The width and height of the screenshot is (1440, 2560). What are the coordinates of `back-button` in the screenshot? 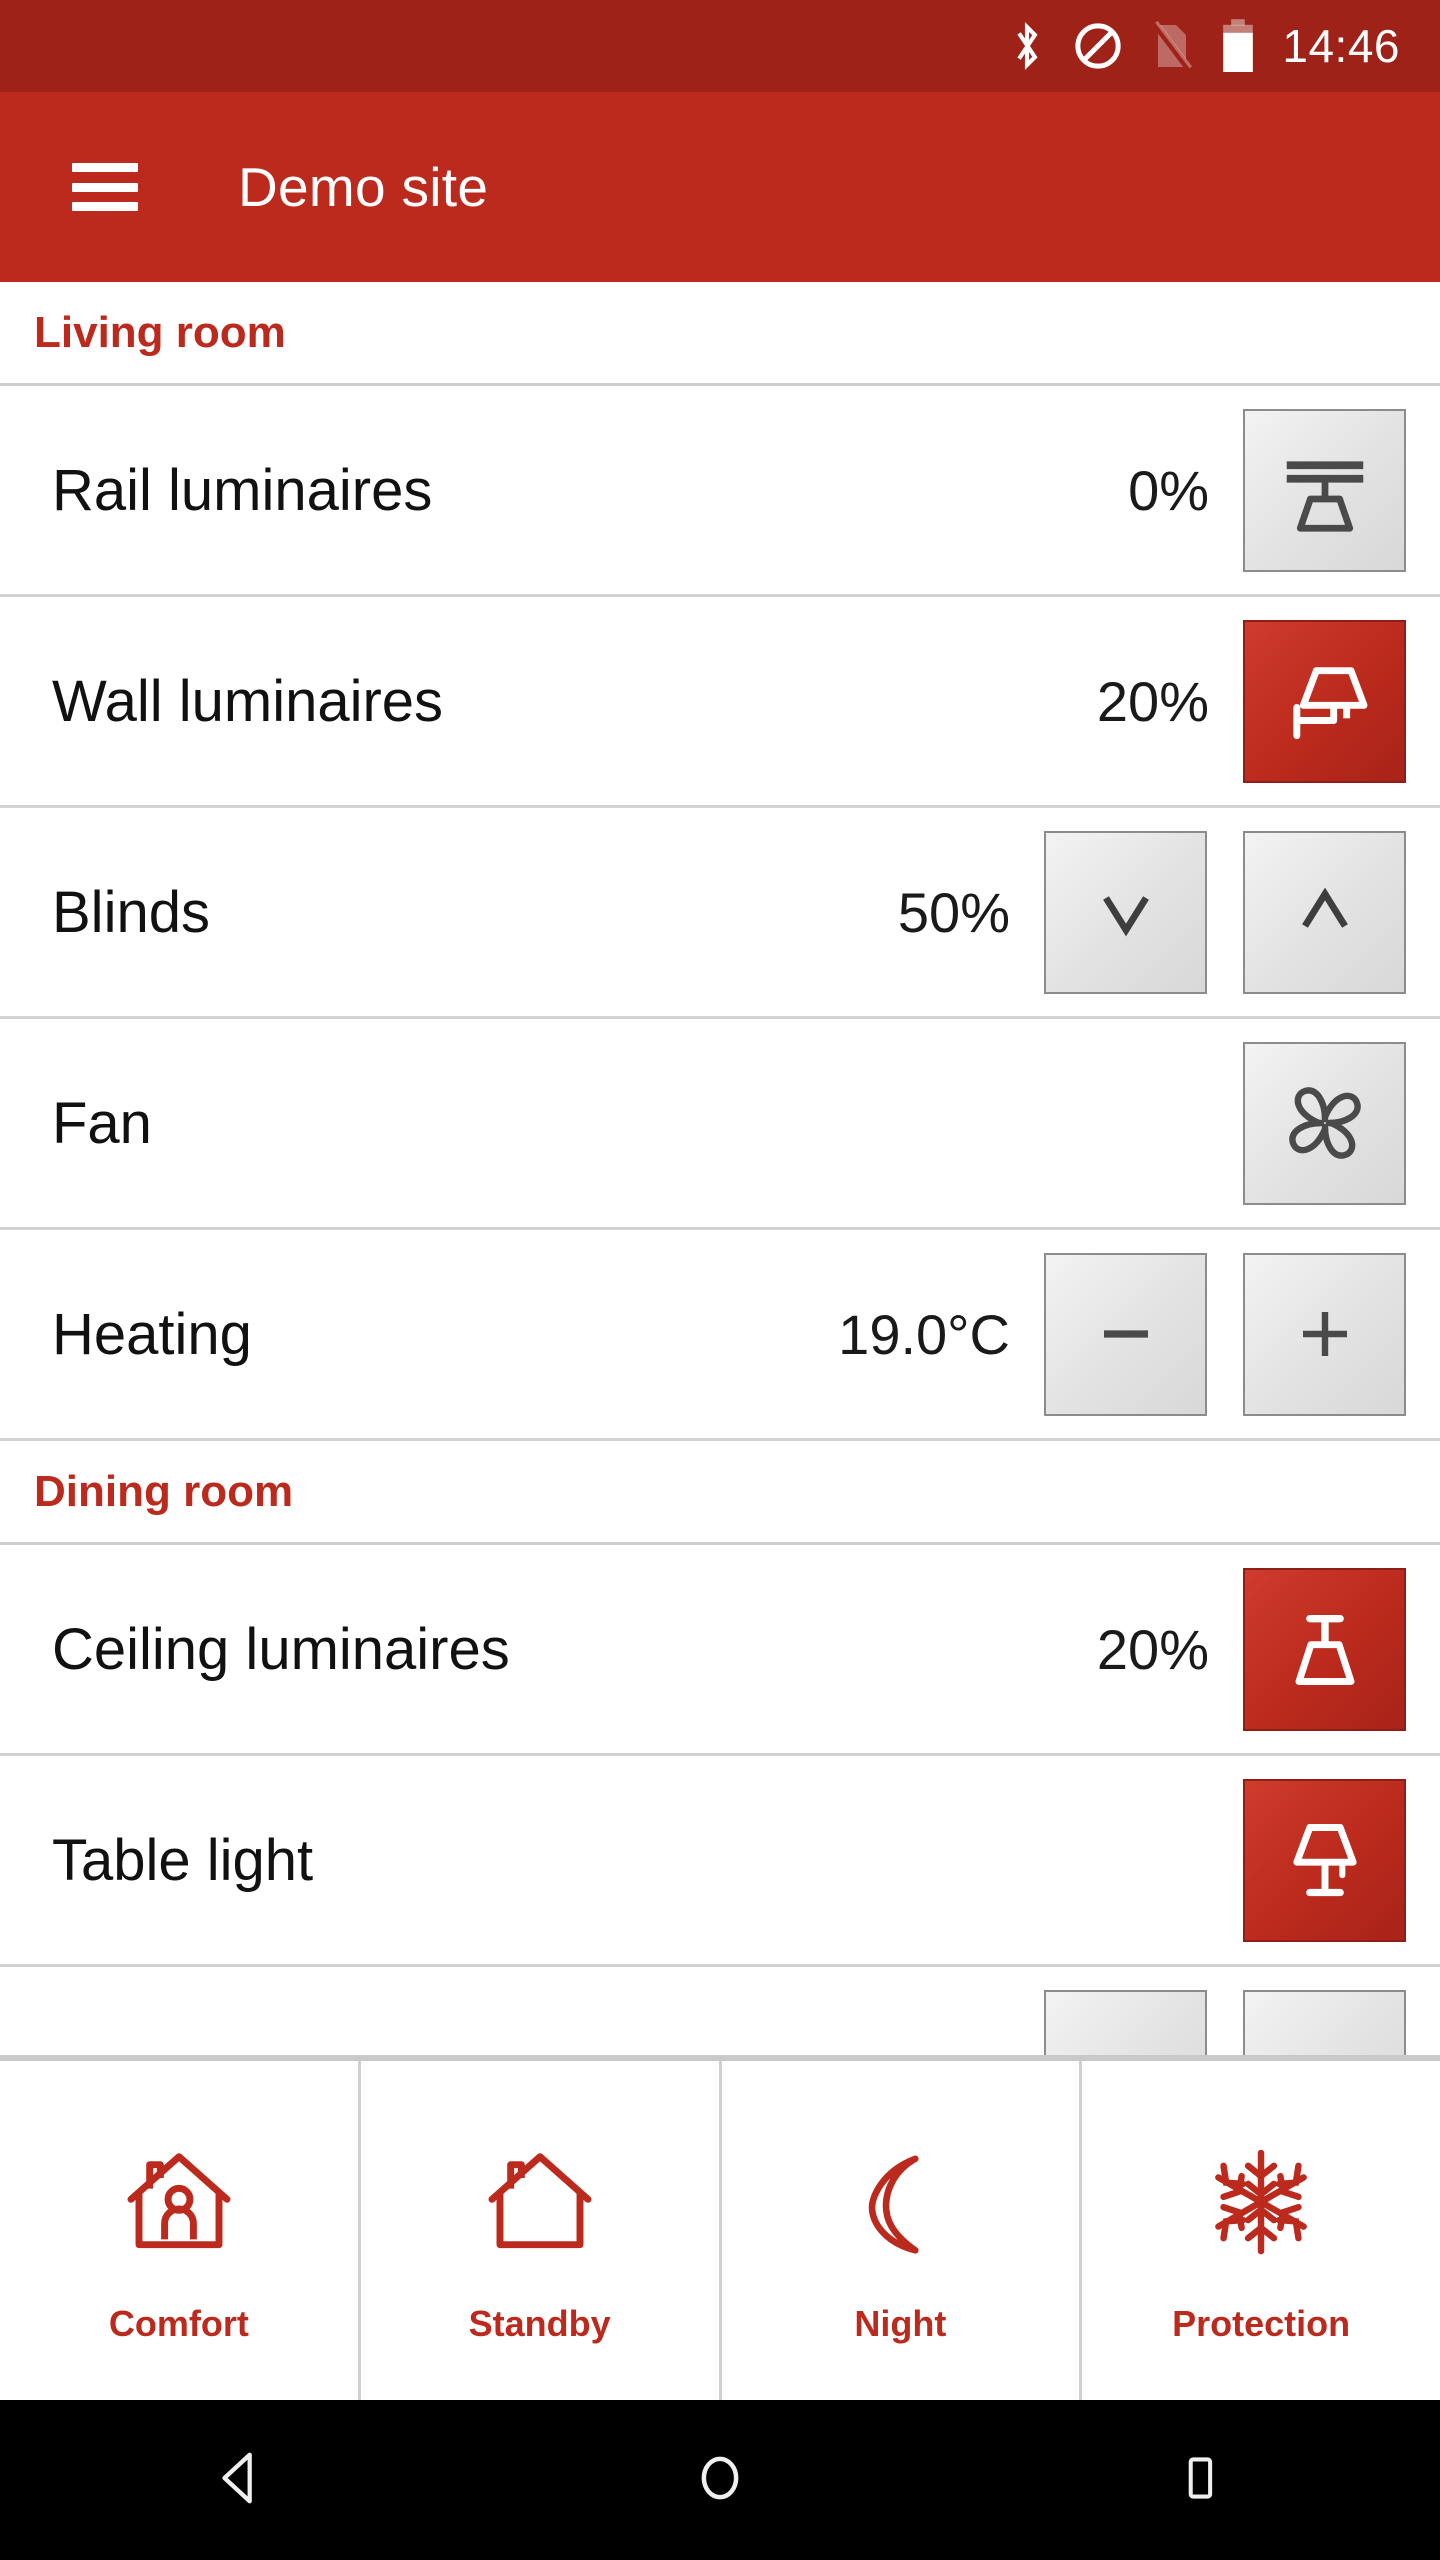 It's located at (240, 2480).